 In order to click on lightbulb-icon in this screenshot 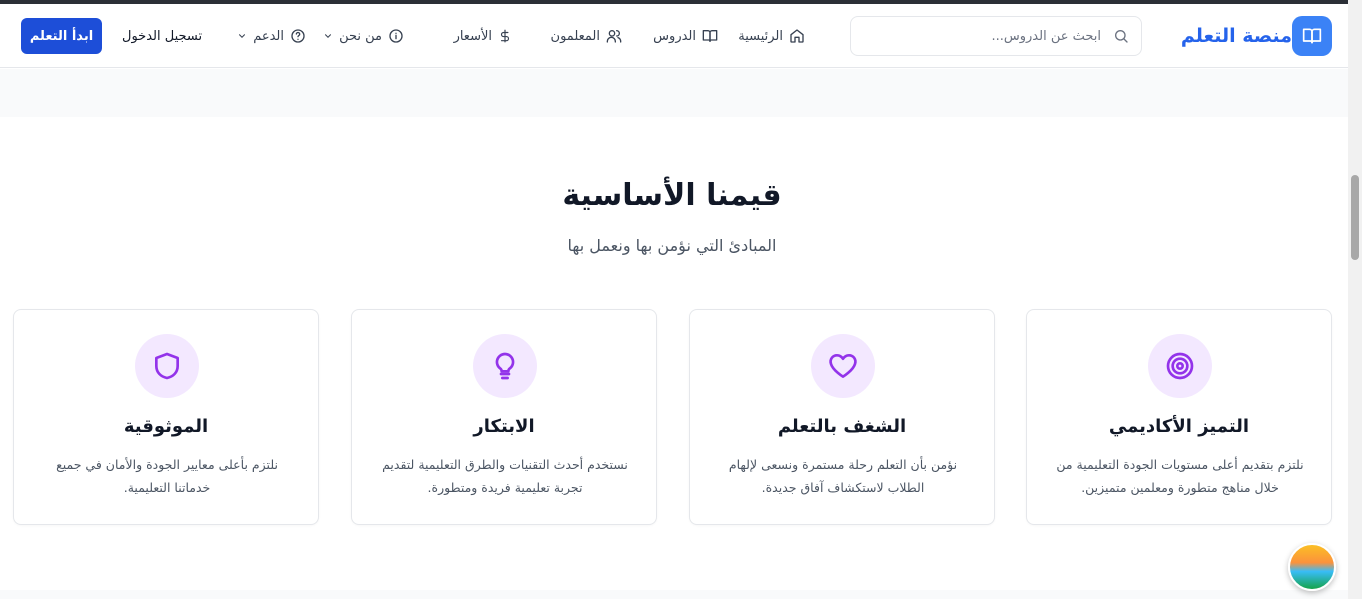, I will do `click(505, 366)`.